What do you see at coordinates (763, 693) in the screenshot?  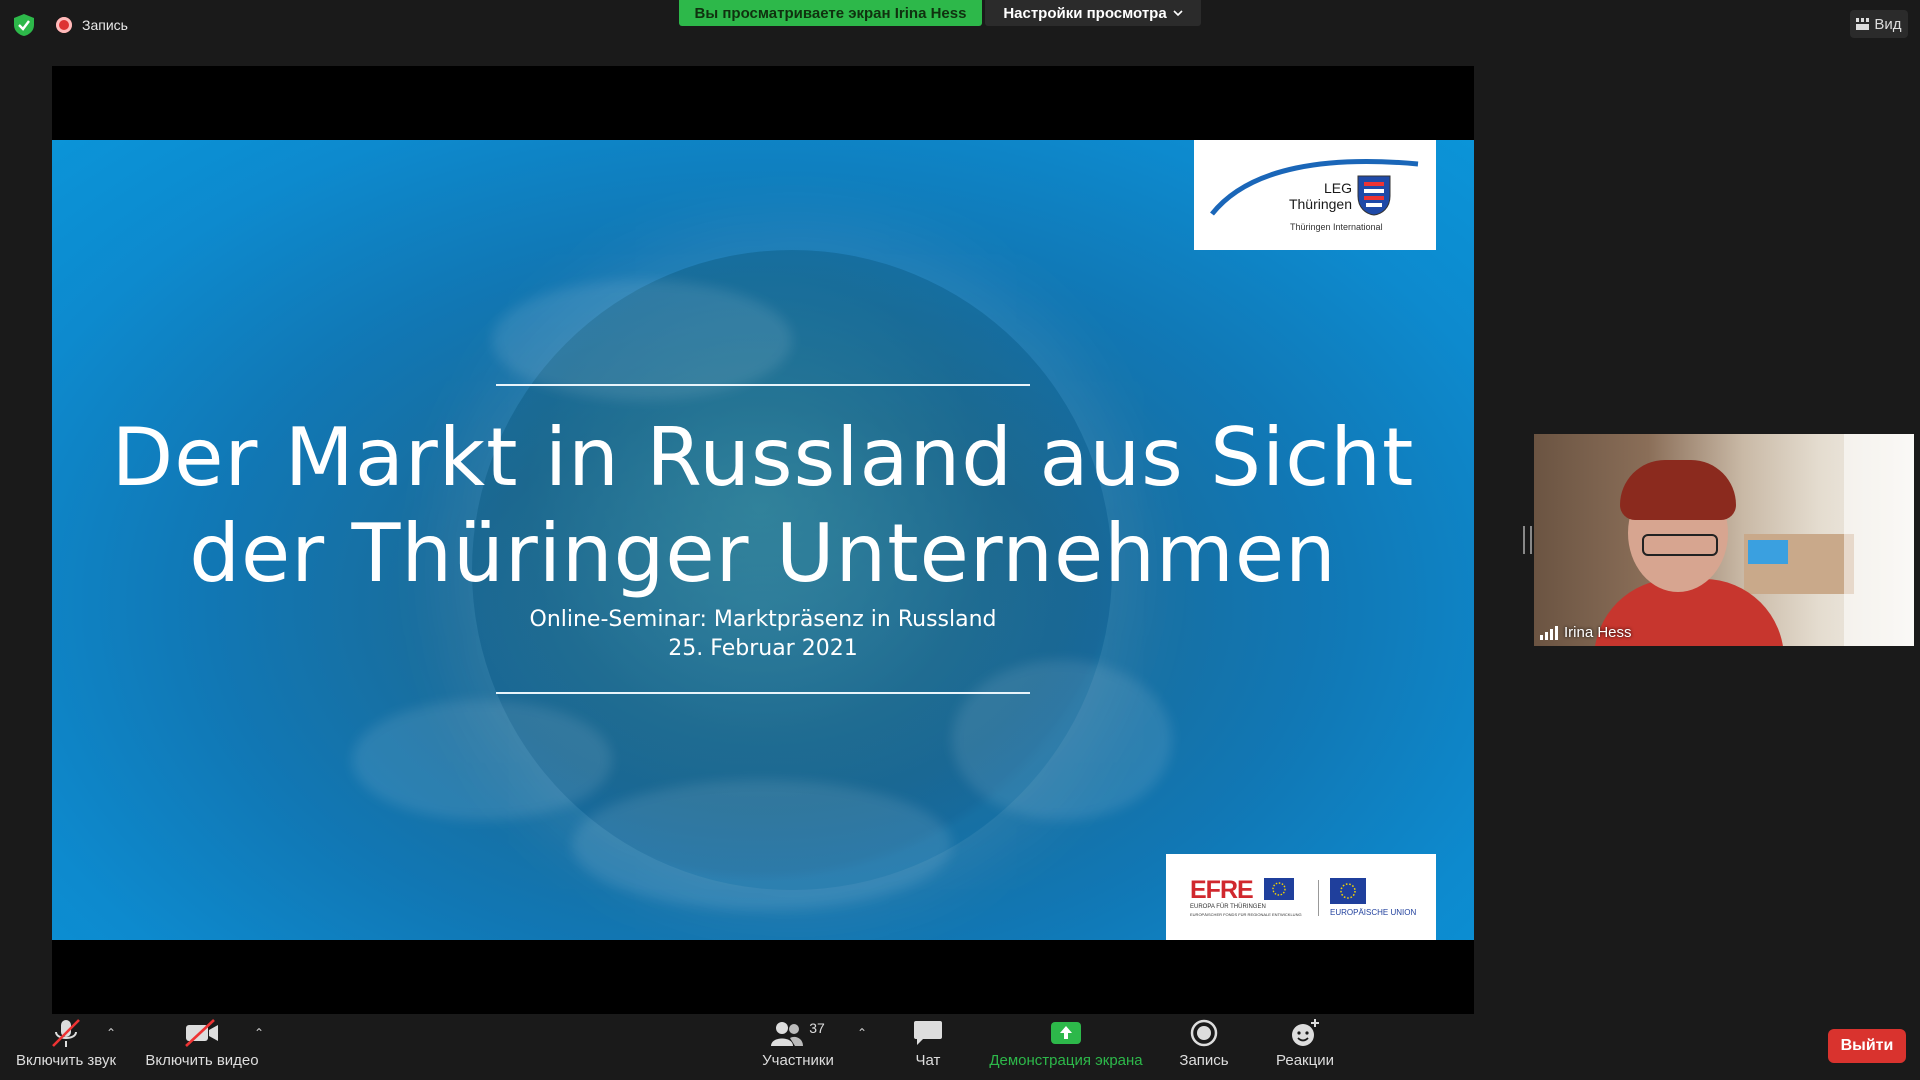 I see `title-rule-bottom` at bounding box center [763, 693].